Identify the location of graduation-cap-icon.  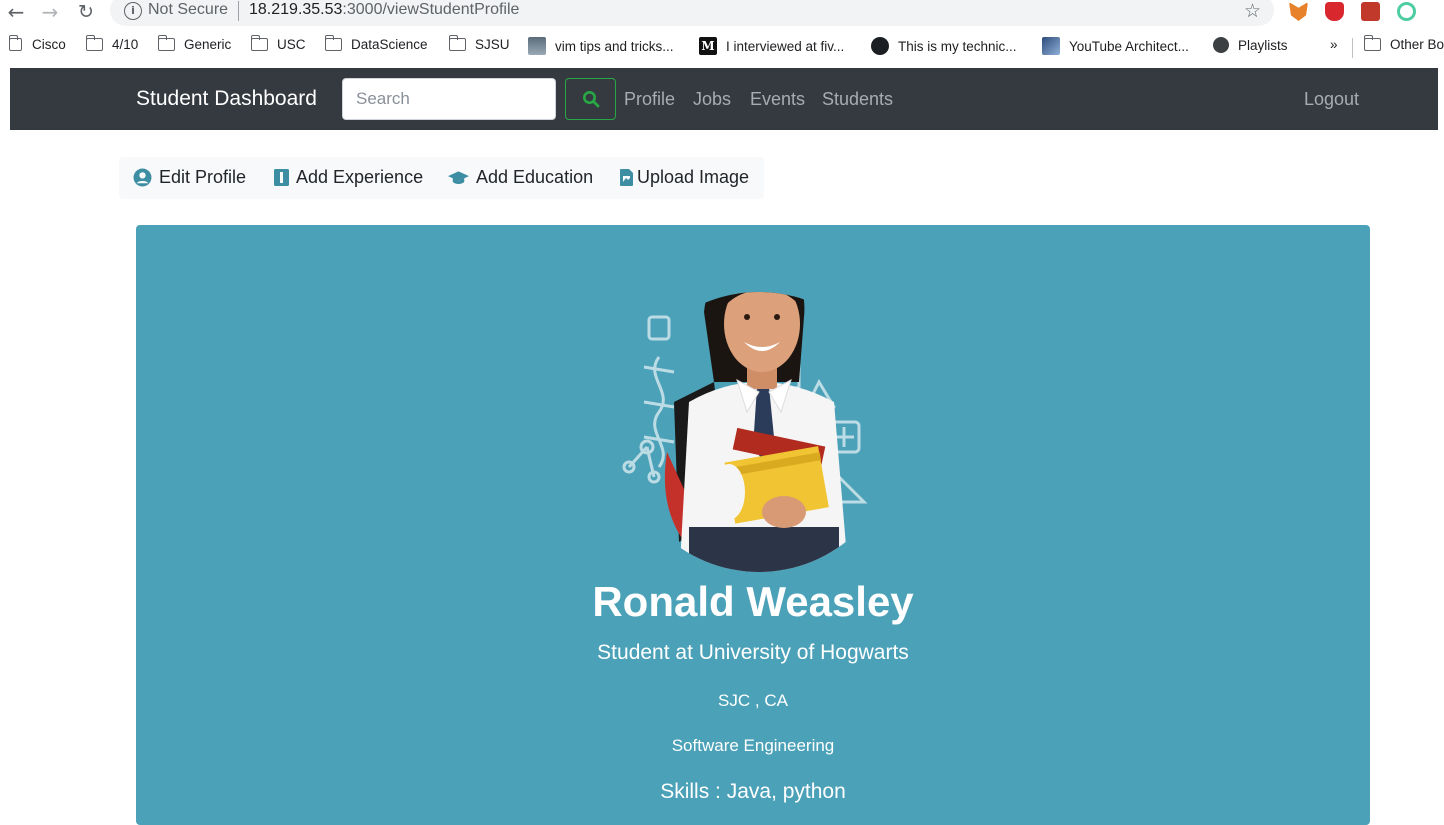
(458, 178).